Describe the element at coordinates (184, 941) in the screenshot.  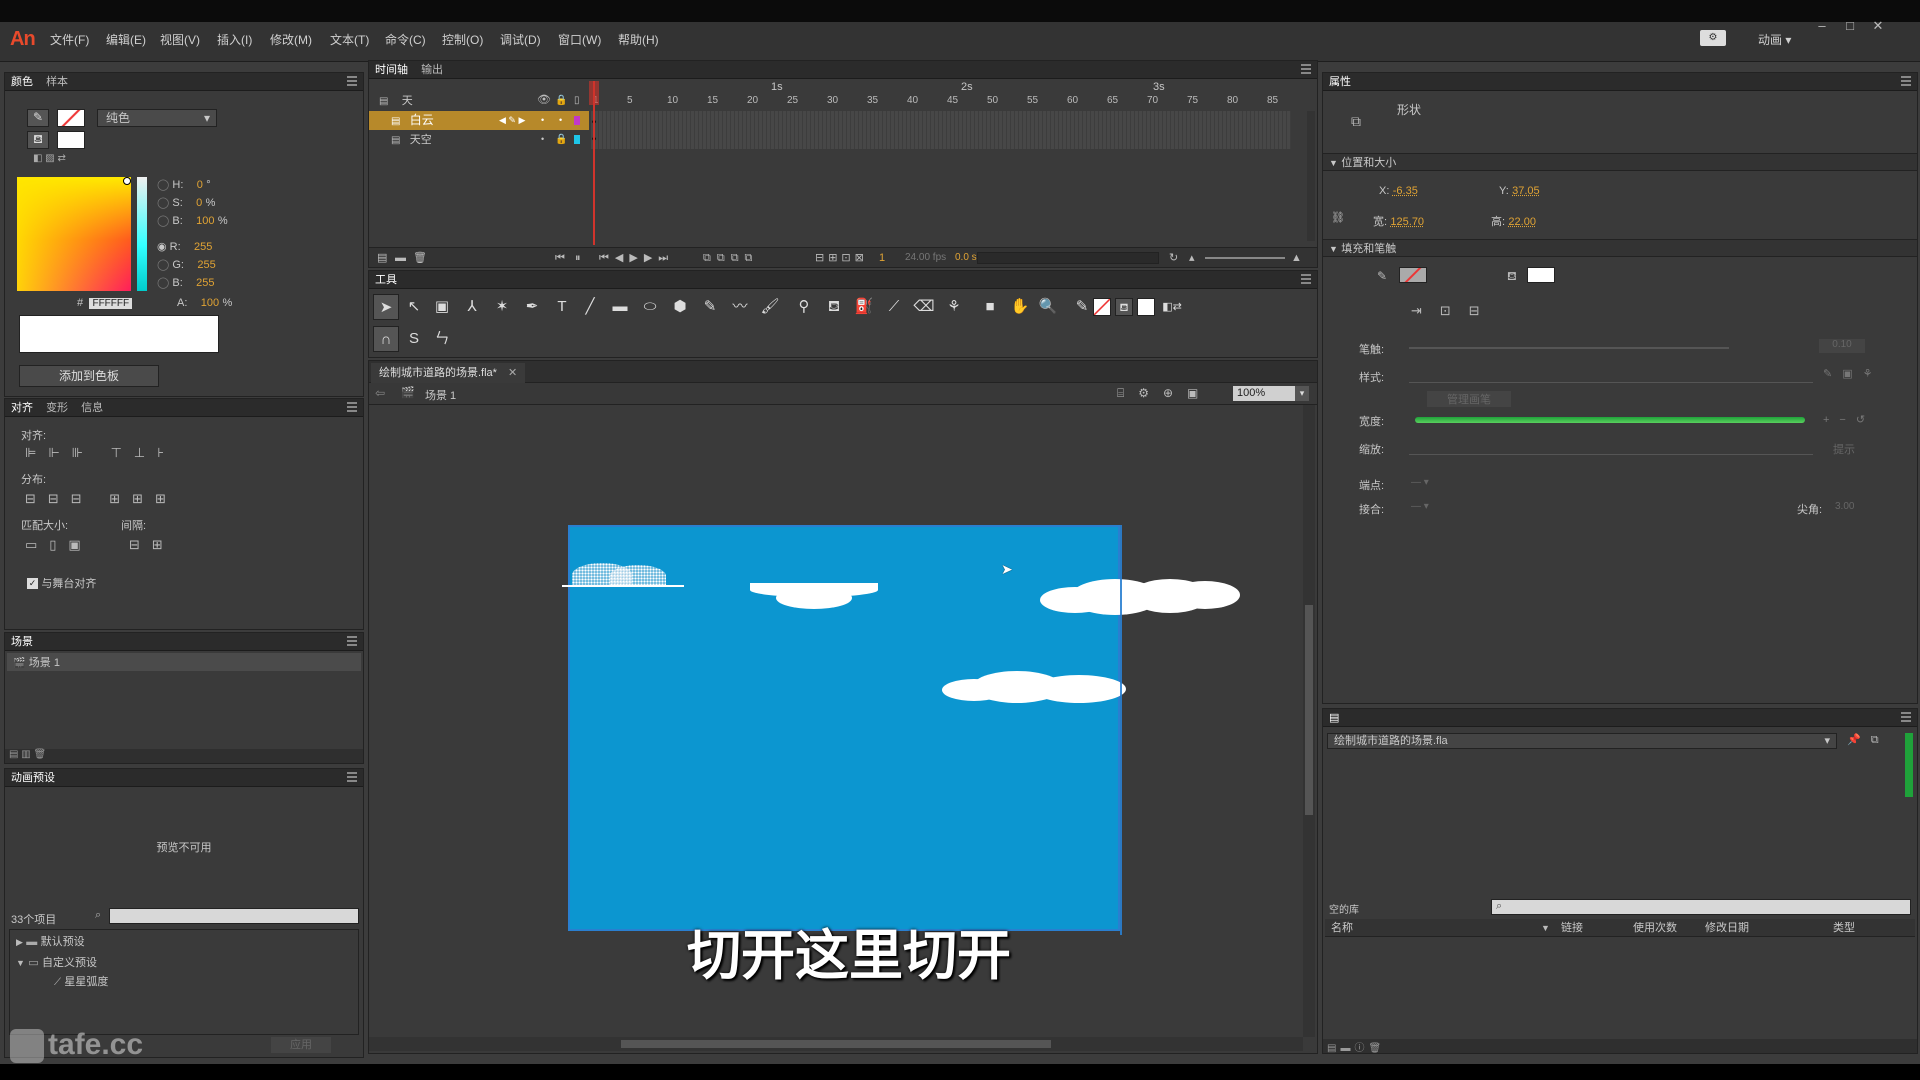
I see `tree-item-default: ▶ ▬ 默认预设` at that location.